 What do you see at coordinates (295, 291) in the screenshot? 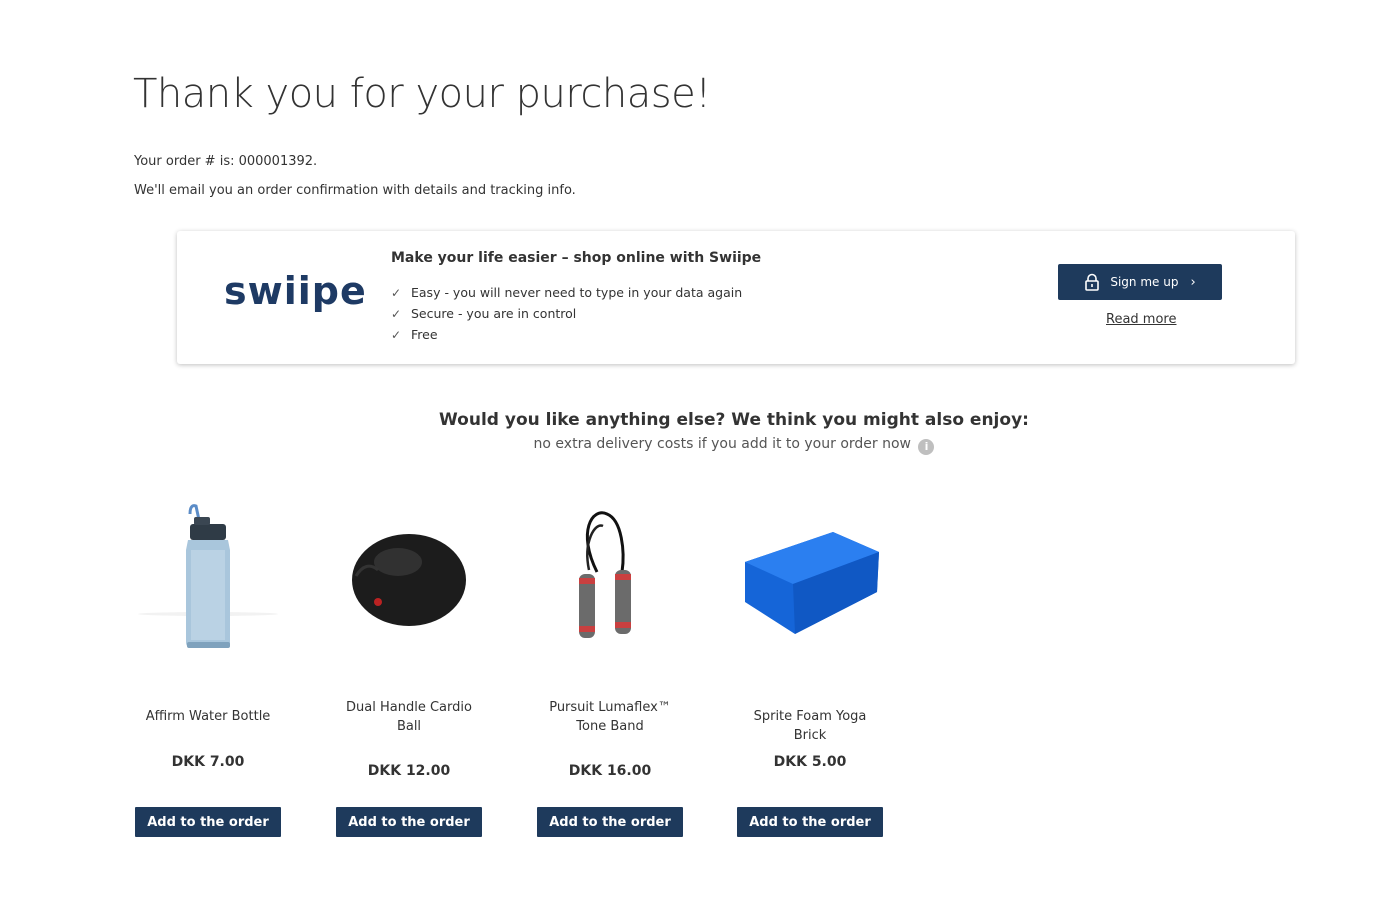
I see `swiipe-logo: swiipe` at bounding box center [295, 291].